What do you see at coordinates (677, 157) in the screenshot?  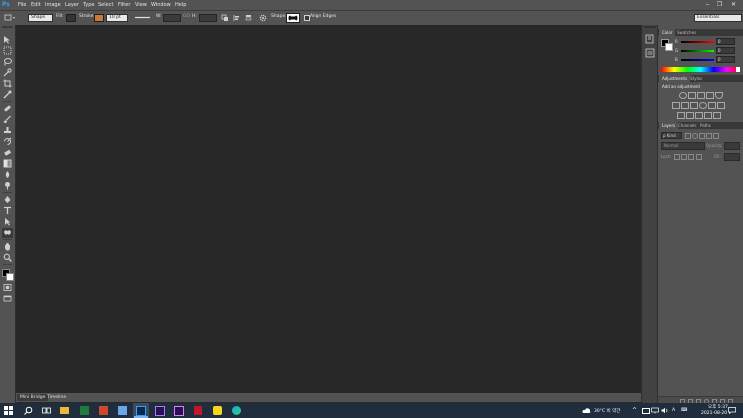 I see `lock-transparent-icon` at bounding box center [677, 157].